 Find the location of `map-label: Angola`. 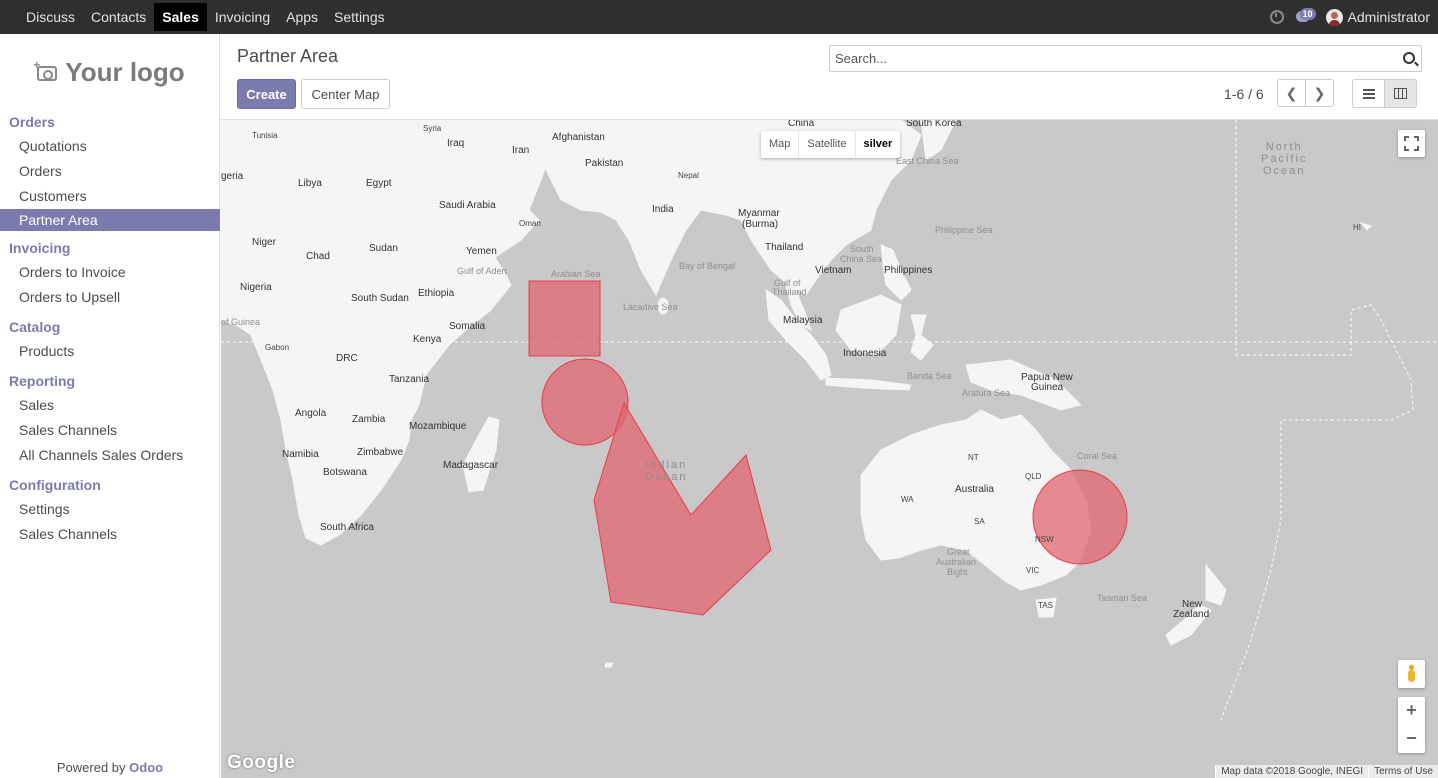

map-label: Angola is located at coordinates (311, 413).